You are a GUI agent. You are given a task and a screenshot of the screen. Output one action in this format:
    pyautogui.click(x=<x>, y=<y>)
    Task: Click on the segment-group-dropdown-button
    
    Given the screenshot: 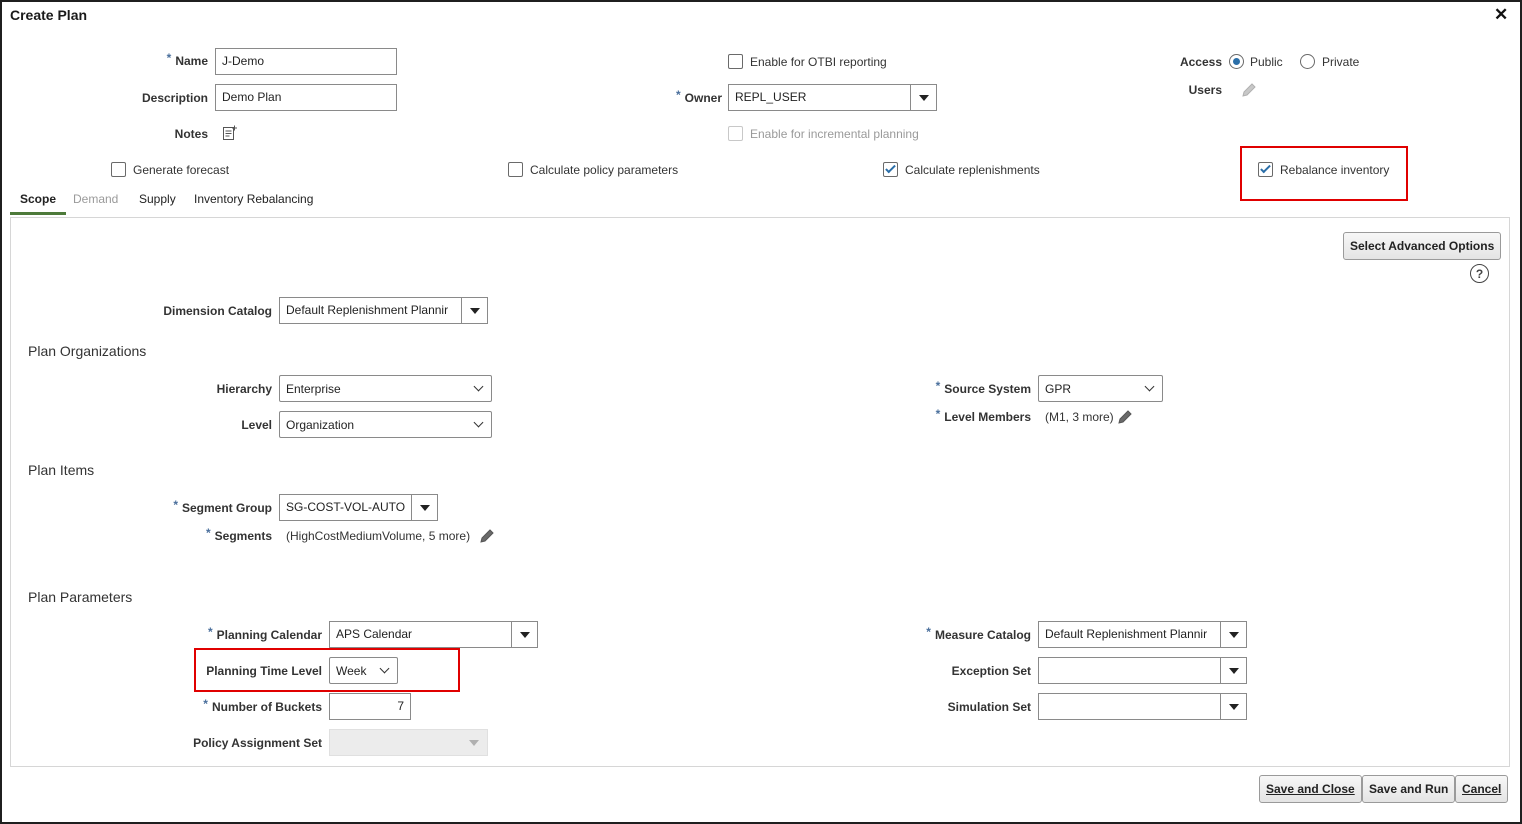 What is the action you would take?
    pyautogui.click(x=424, y=507)
    